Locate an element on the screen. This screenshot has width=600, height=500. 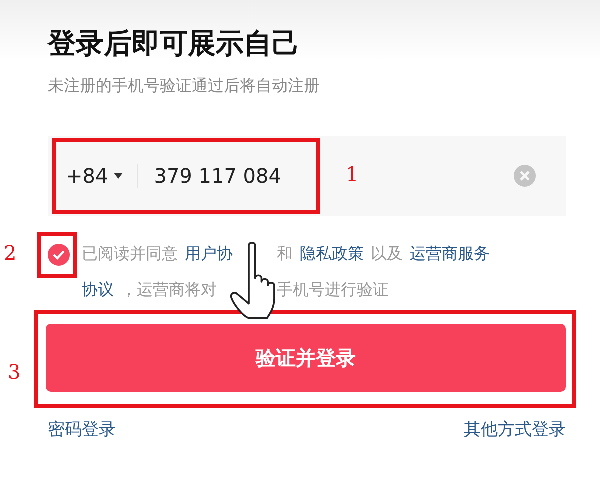
agreement-text: 已阅读并同意 is located at coordinates (130, 254).